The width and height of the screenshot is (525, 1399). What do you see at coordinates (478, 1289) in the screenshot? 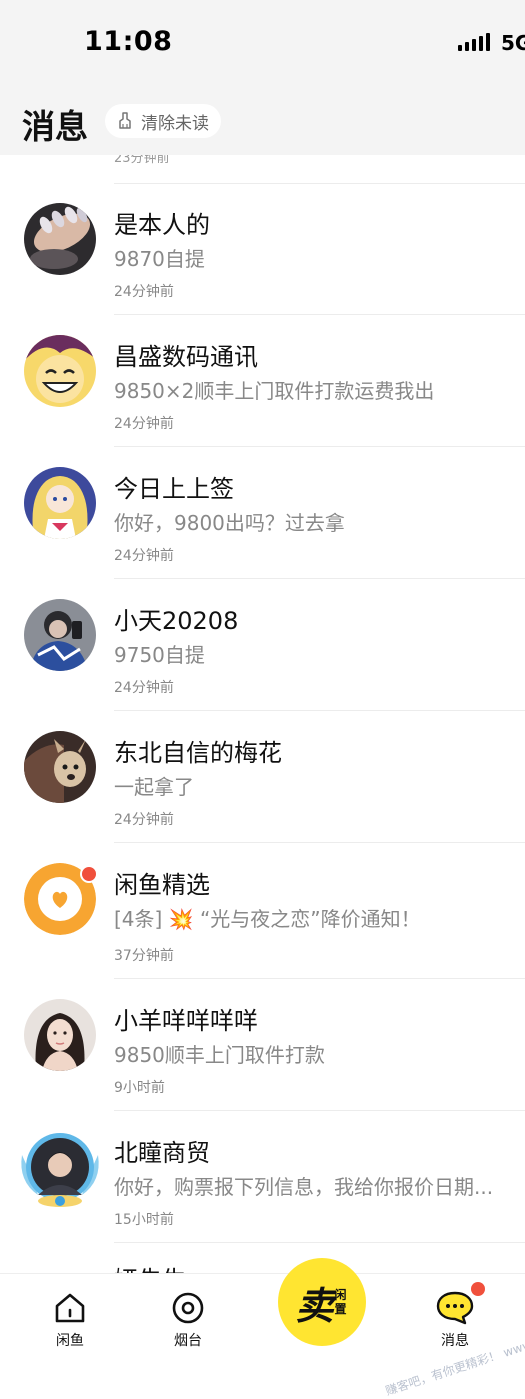
I see `unread-badge` at bounding box center [478, 1289].